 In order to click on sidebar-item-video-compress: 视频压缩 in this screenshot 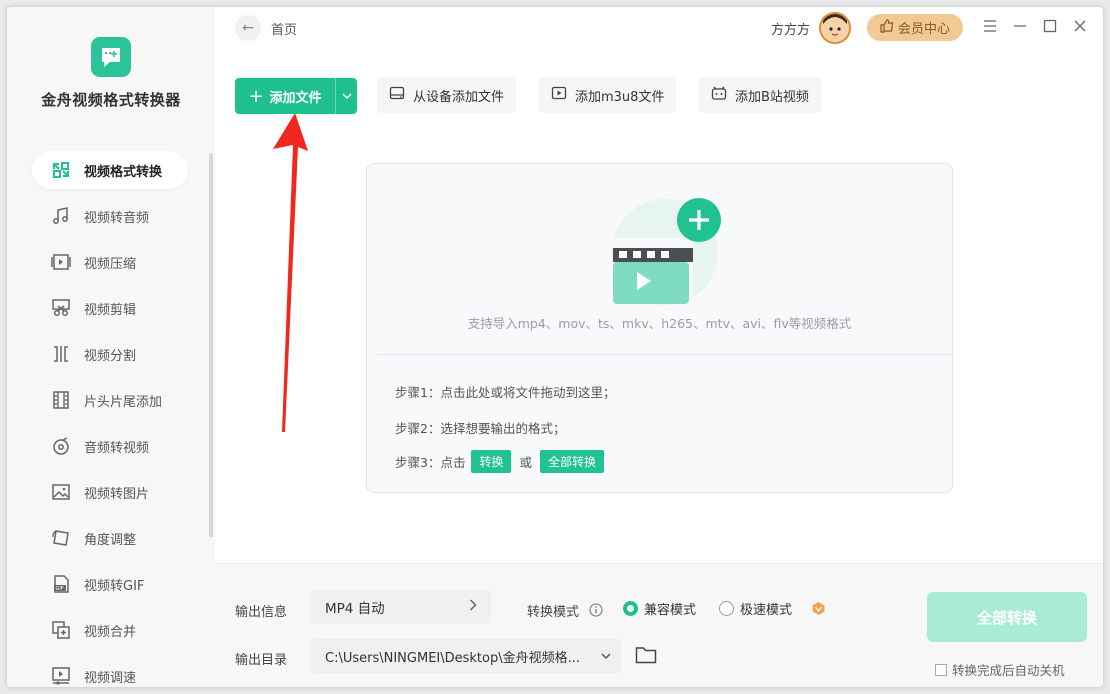, I will do `click(110, 262)`.